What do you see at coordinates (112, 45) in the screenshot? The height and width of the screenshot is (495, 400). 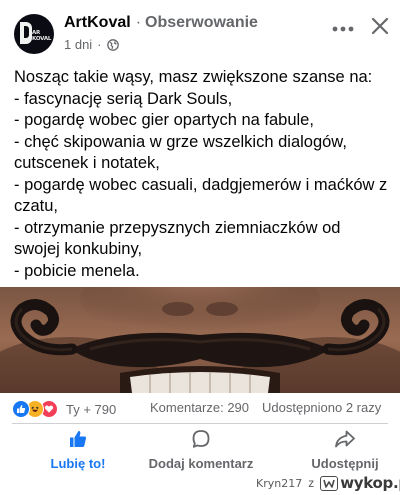 I see `globe-icon` at bounding box center [112, 45].